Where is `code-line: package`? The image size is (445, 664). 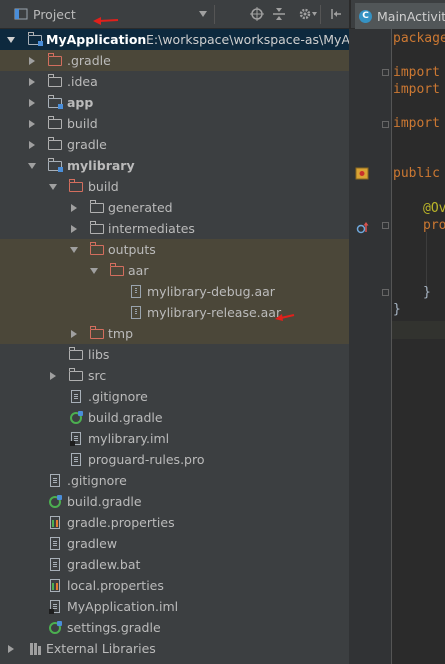
code-line: package is located at coordinates (419, 38).